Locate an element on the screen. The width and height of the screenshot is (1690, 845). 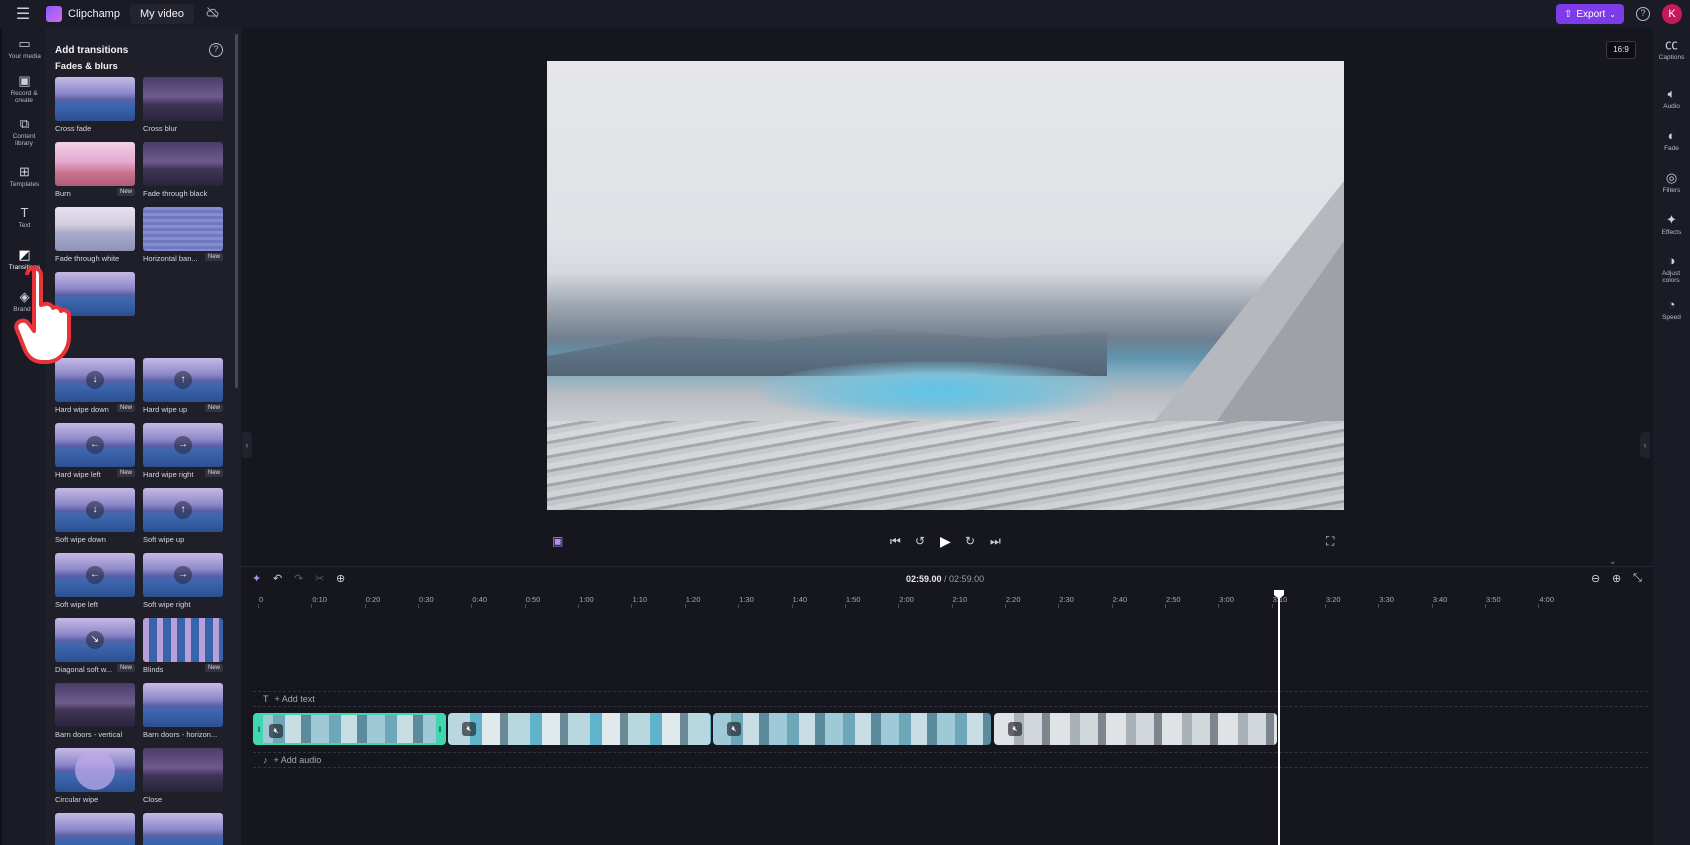
text-track-icon: T is located at coordinates (266, 699).